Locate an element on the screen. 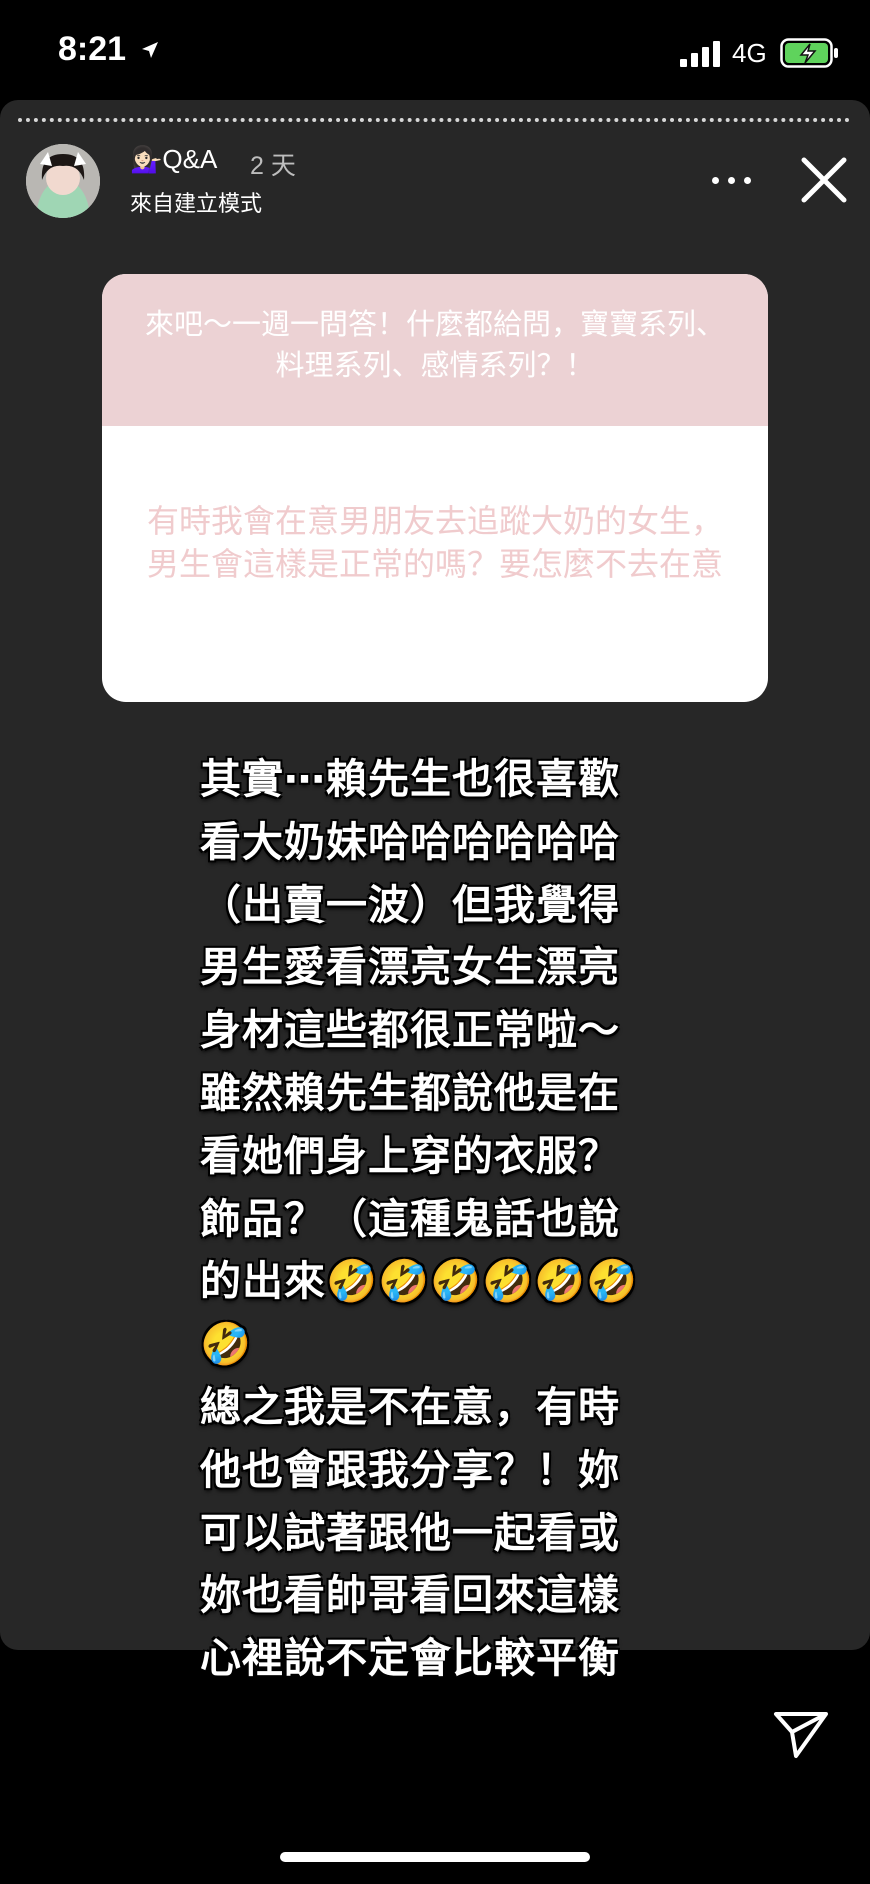 This screenshot has width=870, height=1884. close-icon is located at coordinates (824, 180).